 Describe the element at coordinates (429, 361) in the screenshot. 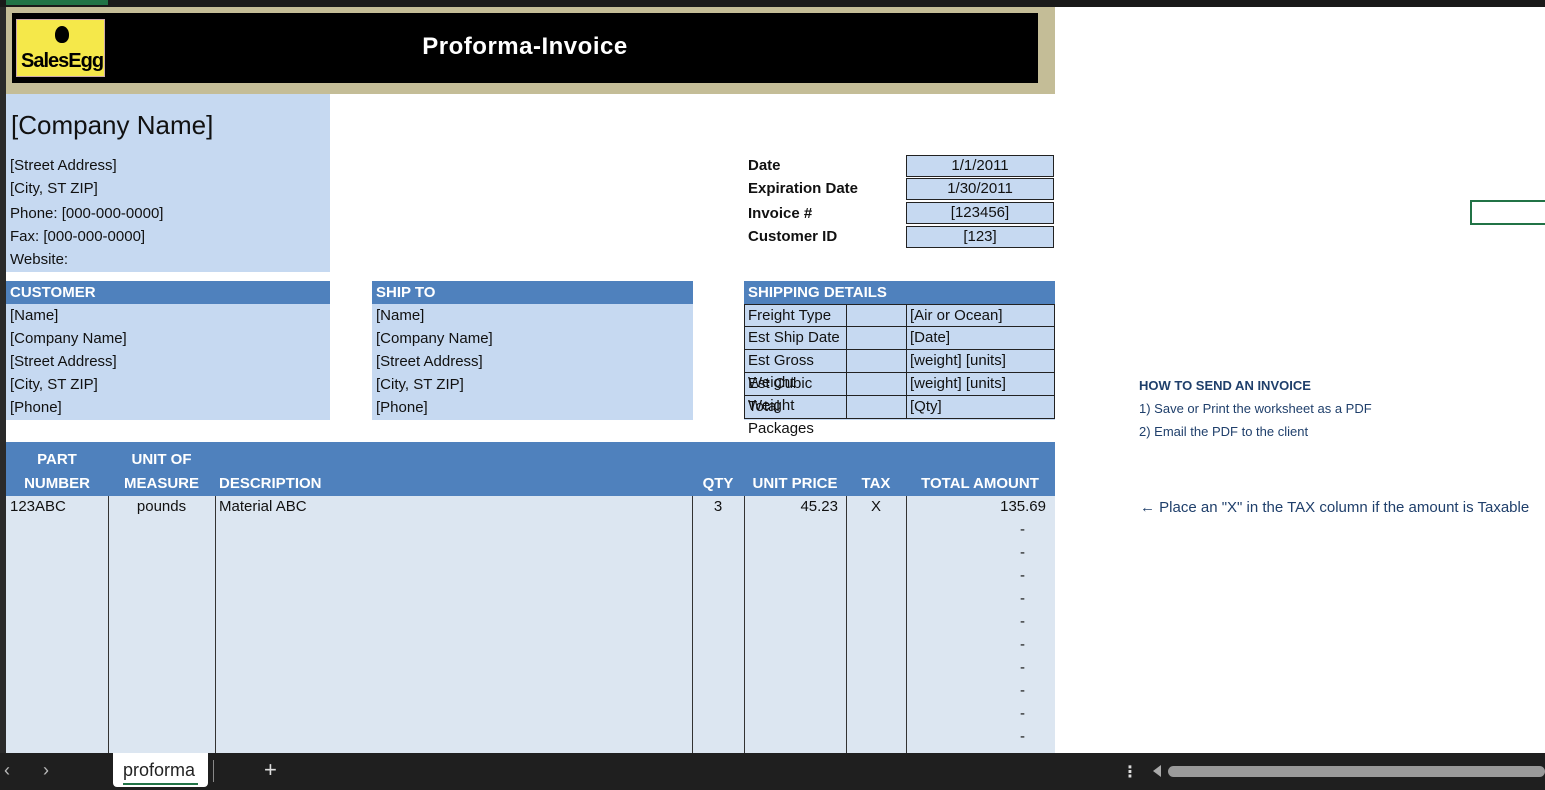

I see `ship-to-street: [Street Address]` at that location.